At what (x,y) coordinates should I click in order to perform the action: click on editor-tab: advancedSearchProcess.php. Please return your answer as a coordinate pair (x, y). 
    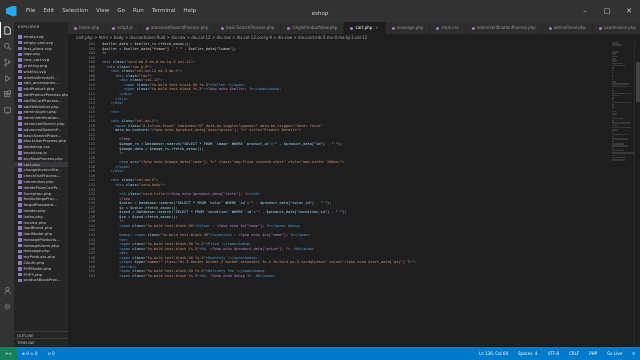
    Looking at the image, I should click on (177, 28).